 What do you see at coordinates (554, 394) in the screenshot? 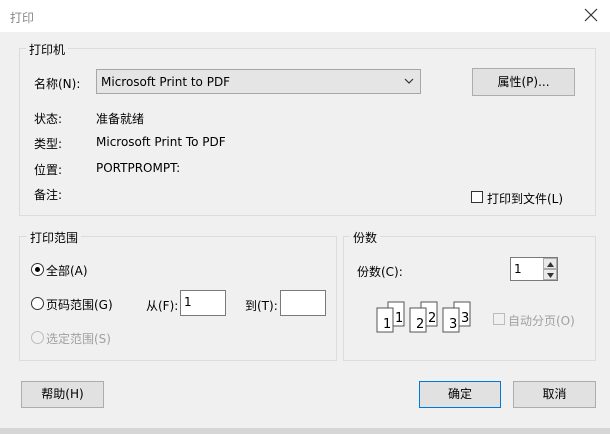
I see `cancel-button: 取消` at bounding box center [554, 394].